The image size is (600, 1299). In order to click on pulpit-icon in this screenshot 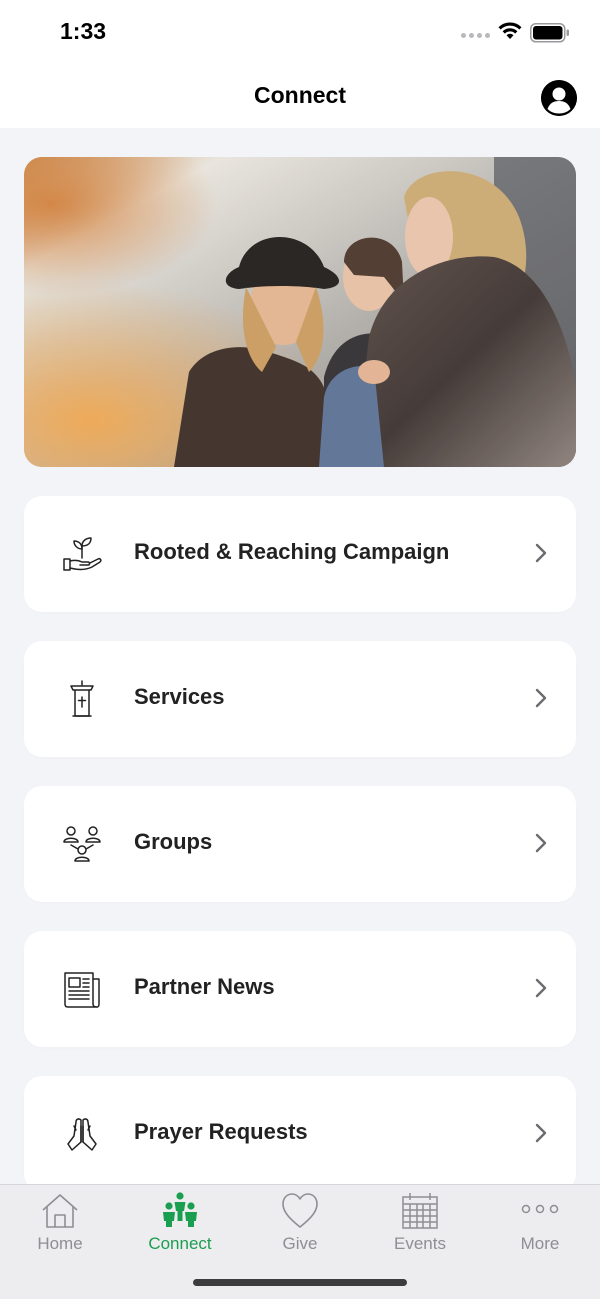, I will do `click(82, 698)`.